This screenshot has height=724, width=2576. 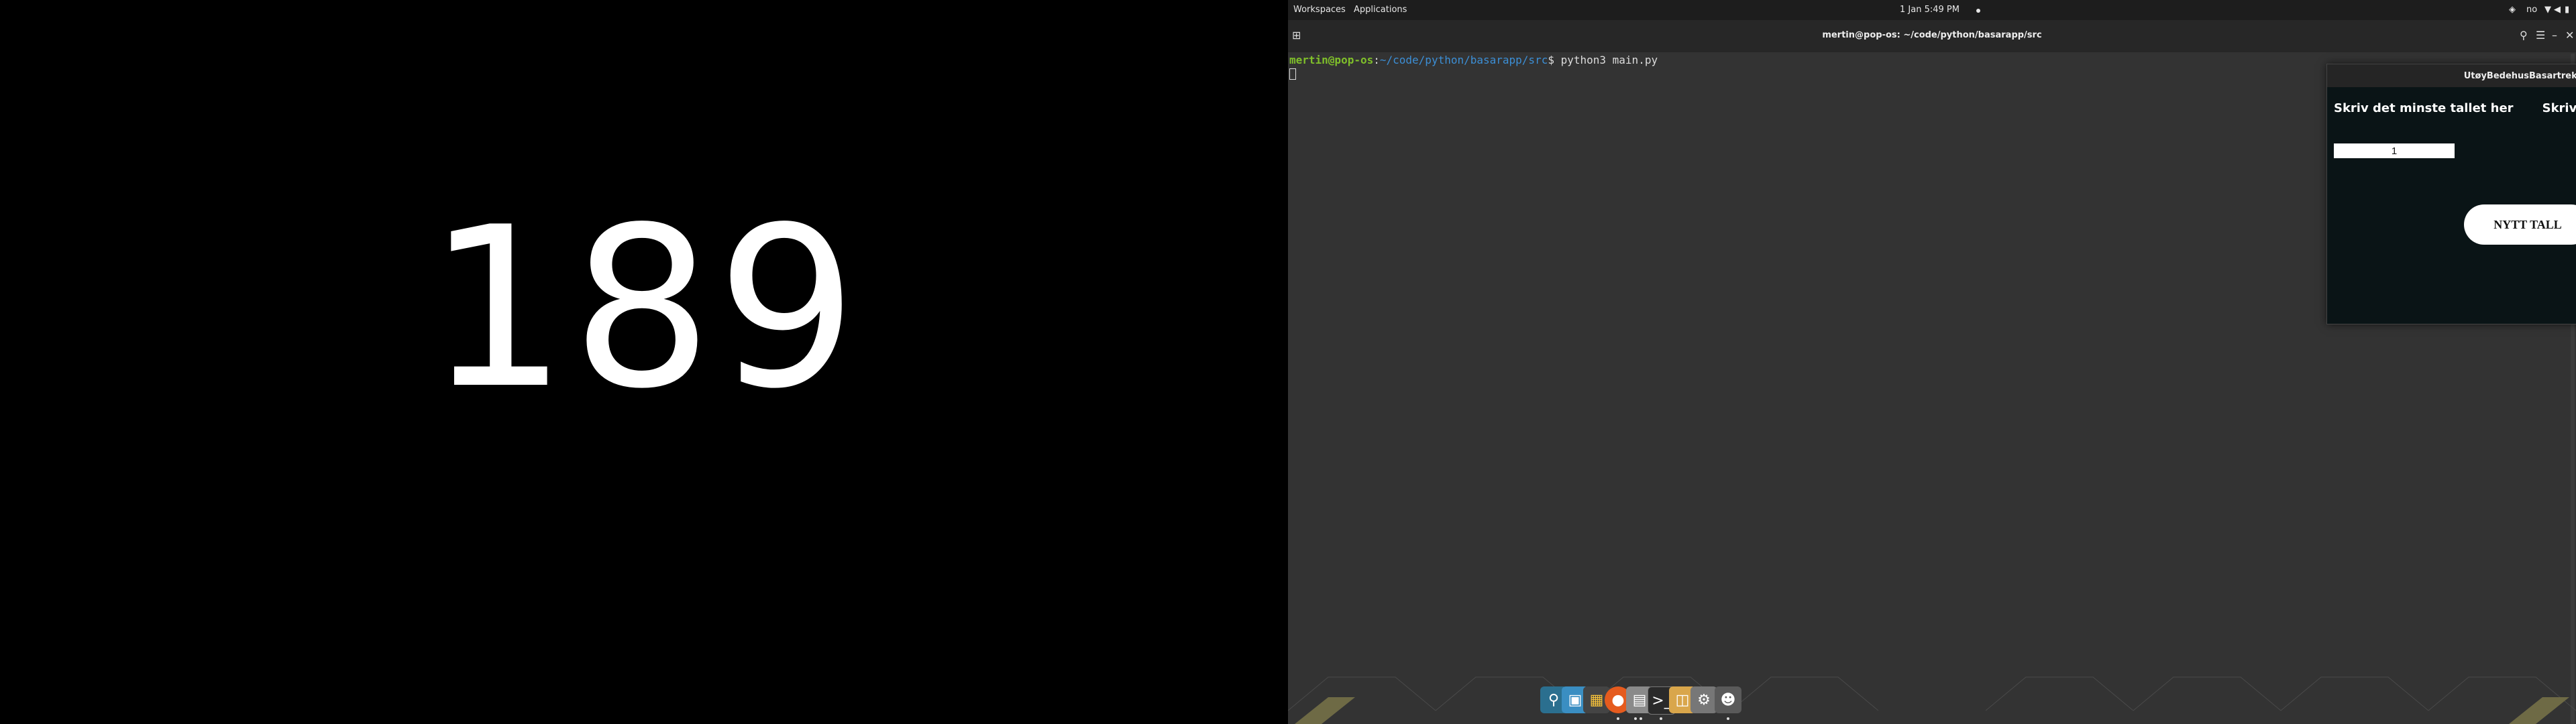 What do you see at coordinates (1380, 10) in the screenshot?
I see `applications-button: Applications` at bounding box center [1380, 10].